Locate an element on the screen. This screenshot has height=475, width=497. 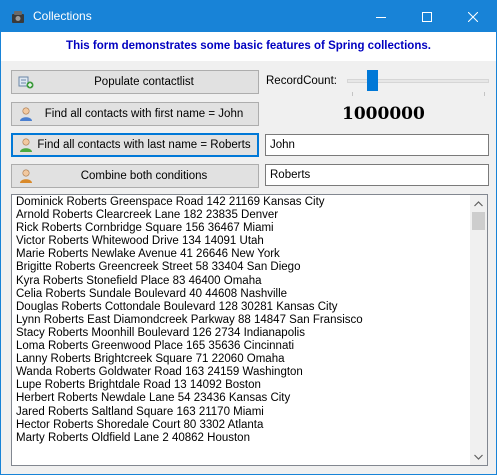
person-green-icon is located at coordinates (26, 145).